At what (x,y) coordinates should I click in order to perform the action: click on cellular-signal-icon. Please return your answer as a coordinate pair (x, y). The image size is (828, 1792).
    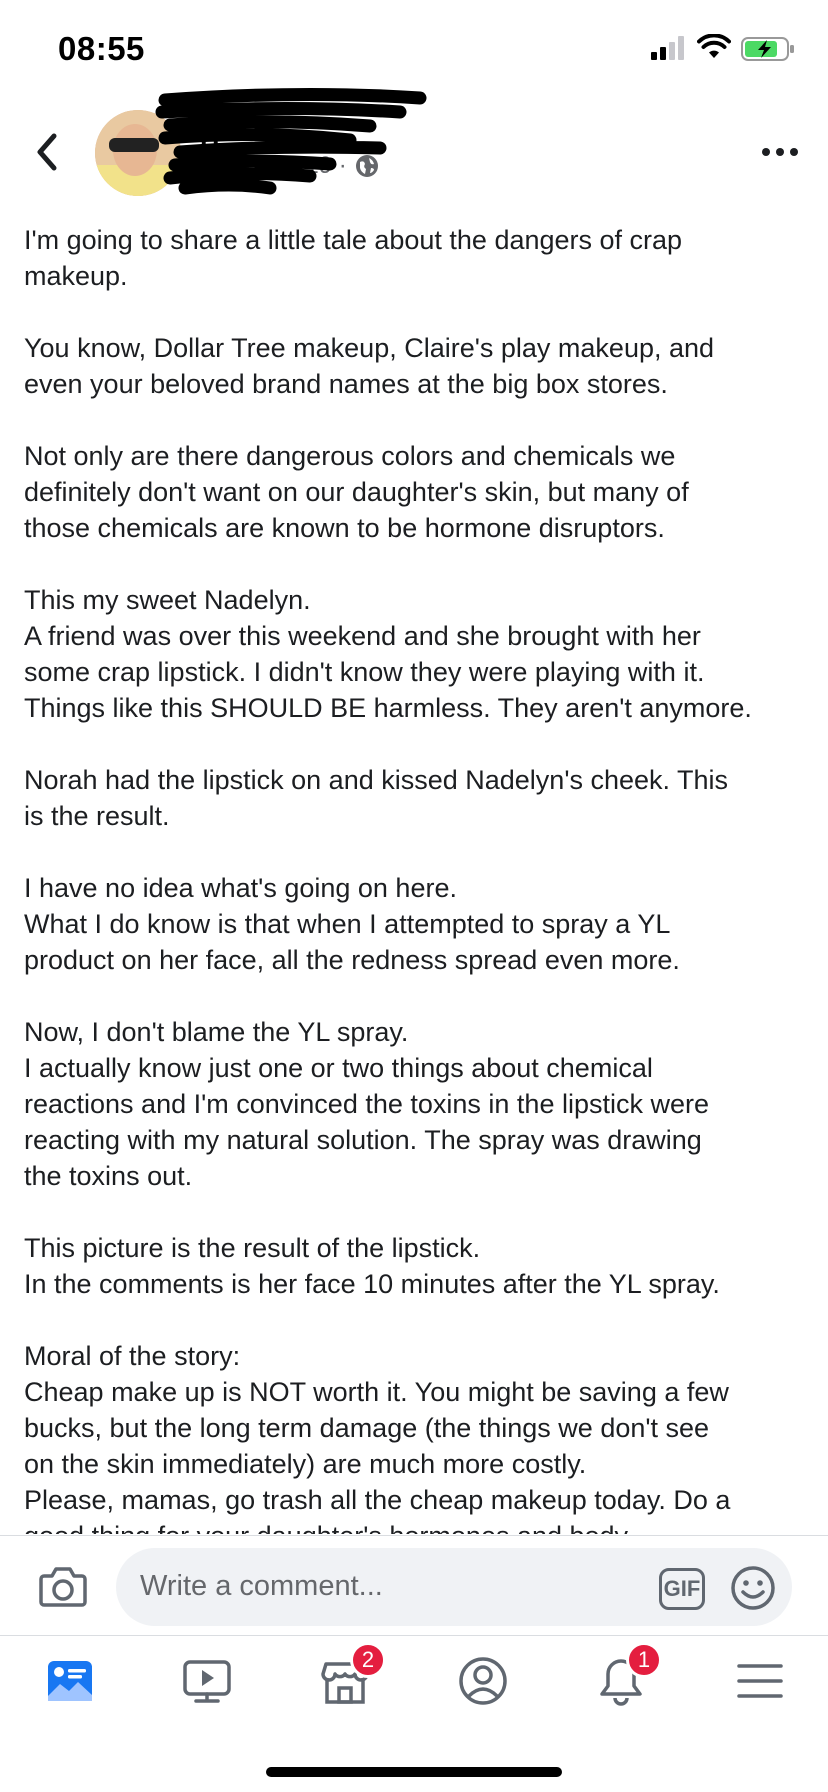
    Looking at the image, I should click on (667, 48).